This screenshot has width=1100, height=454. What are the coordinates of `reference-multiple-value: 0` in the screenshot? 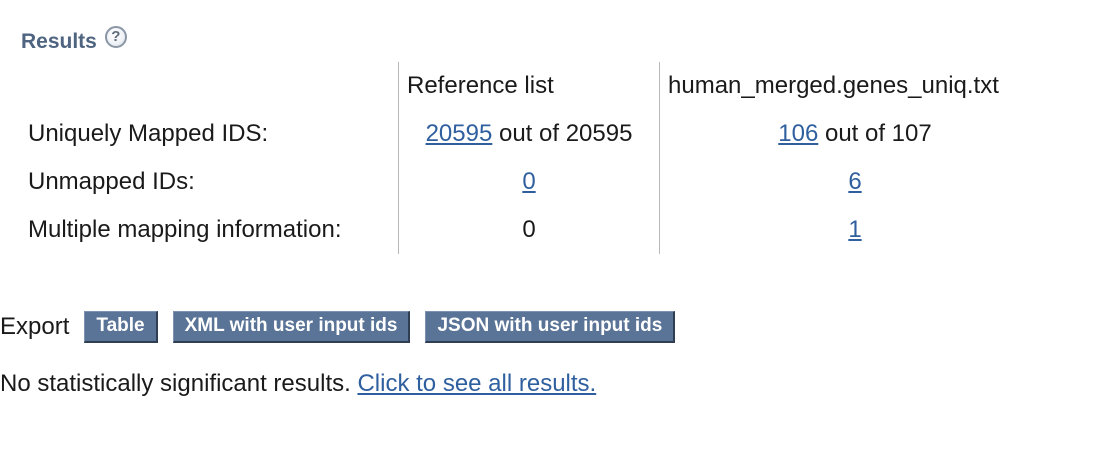 It's located at (529, 230).